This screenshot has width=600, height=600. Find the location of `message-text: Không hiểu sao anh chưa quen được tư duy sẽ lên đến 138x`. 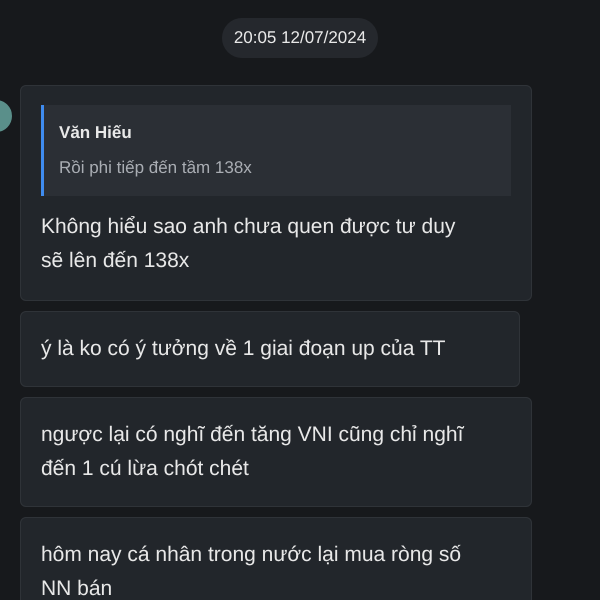

message-text: Không hiểu sao anh chưa quen được tư duy sẽ lên đến 138x is located at coordinates (248, 244).